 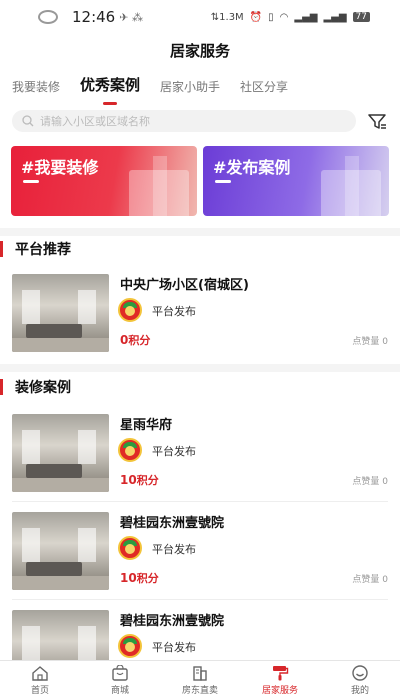 What do you see at coordinates (200, 635) in the screenshot?
I see `list-item: 碧桂园东洲壹號院 平台发布` at bounding box center [200, 635].